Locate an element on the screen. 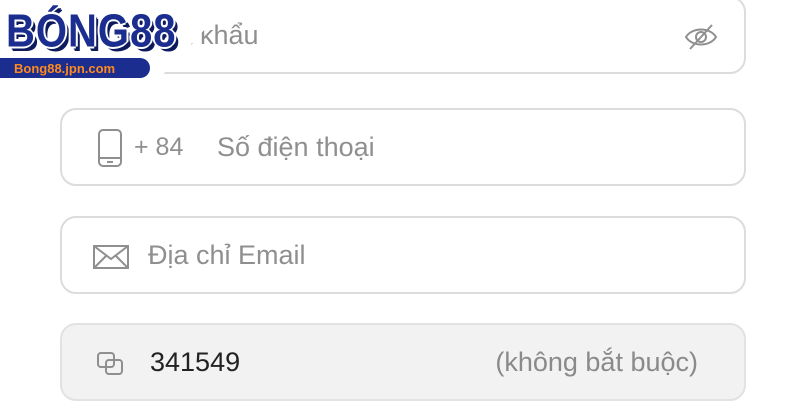  phone-icon is located at coordinates (110, 148).